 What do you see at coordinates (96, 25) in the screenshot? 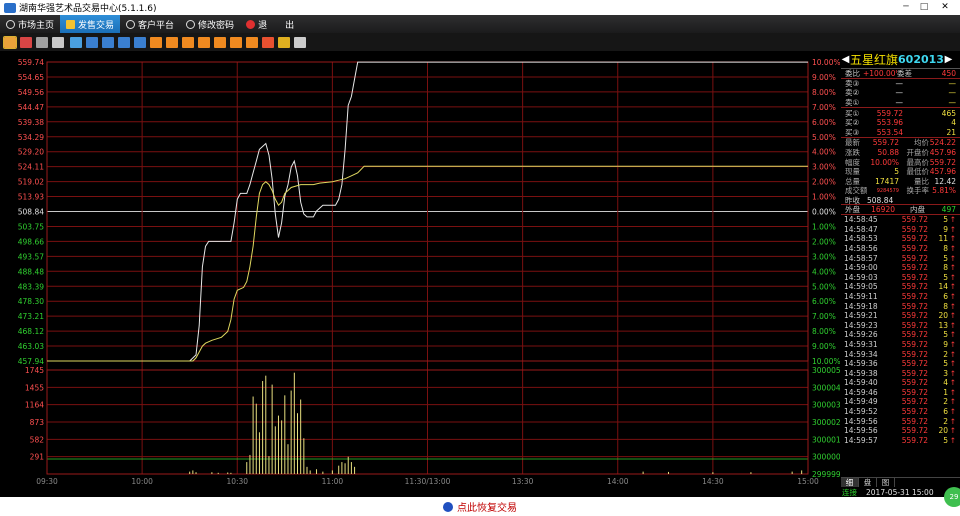
I see `menu-item-label: 发售交易` at bounding box center [96, 25].